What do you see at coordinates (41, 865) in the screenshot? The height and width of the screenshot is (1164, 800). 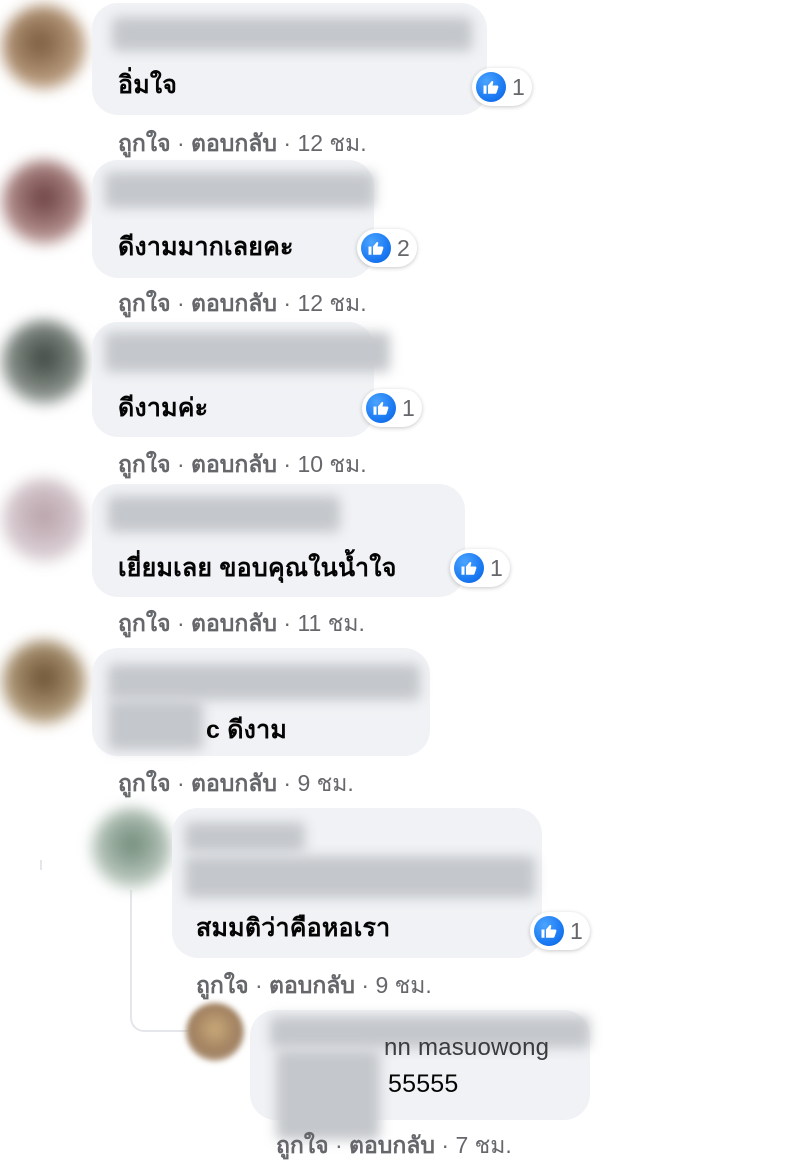 I see `thread-line` at bounding box center [41, 865].